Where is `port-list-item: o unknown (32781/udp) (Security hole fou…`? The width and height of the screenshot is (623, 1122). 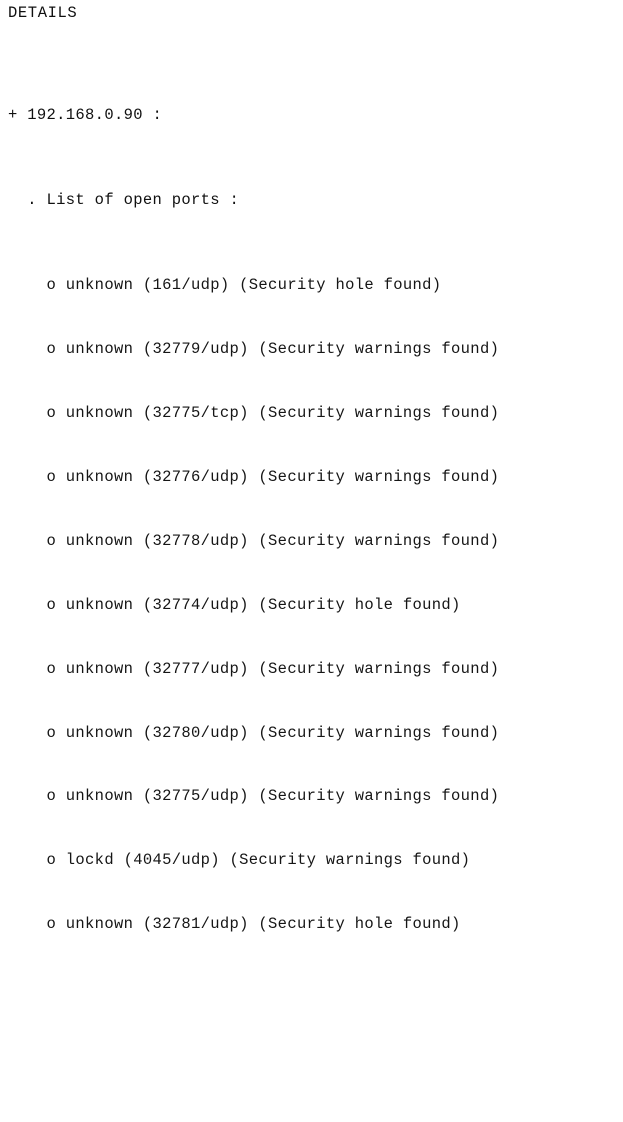 port-list-item: o unknown (32781/udp) (Security hole fou… is located at coordinates (311, 924).